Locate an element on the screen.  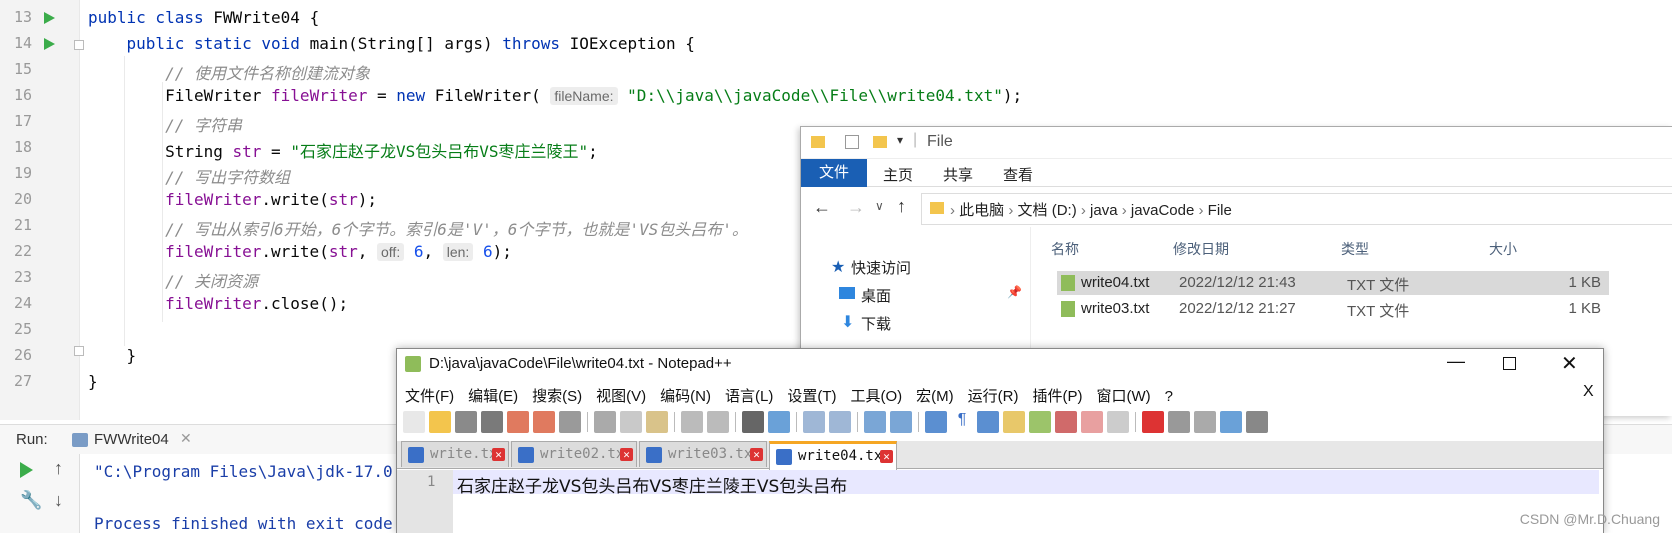
zoom-out-icon is located at coordinates (840, 422).